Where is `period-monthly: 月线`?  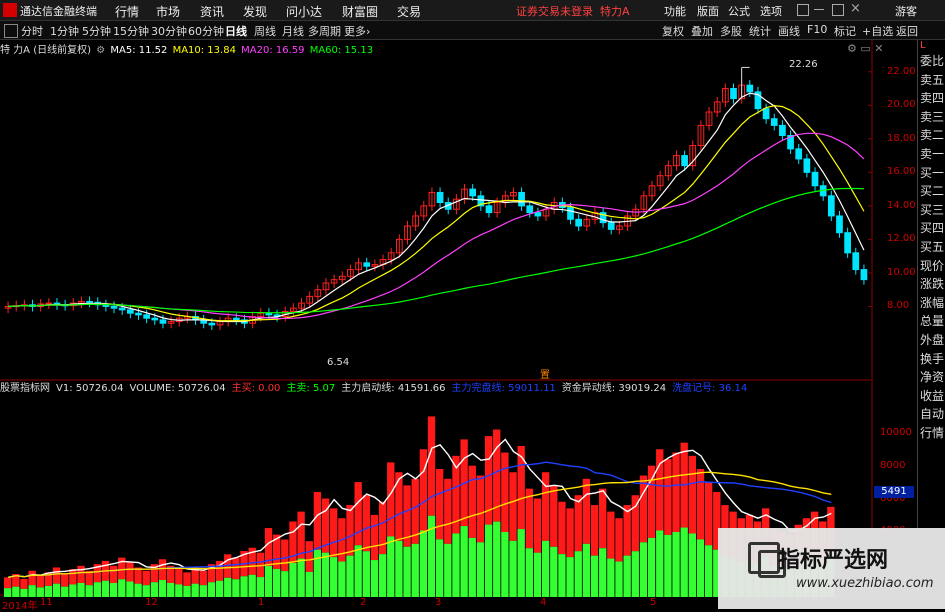 period-monthly: 月线 is located at coordinates (293, 31).